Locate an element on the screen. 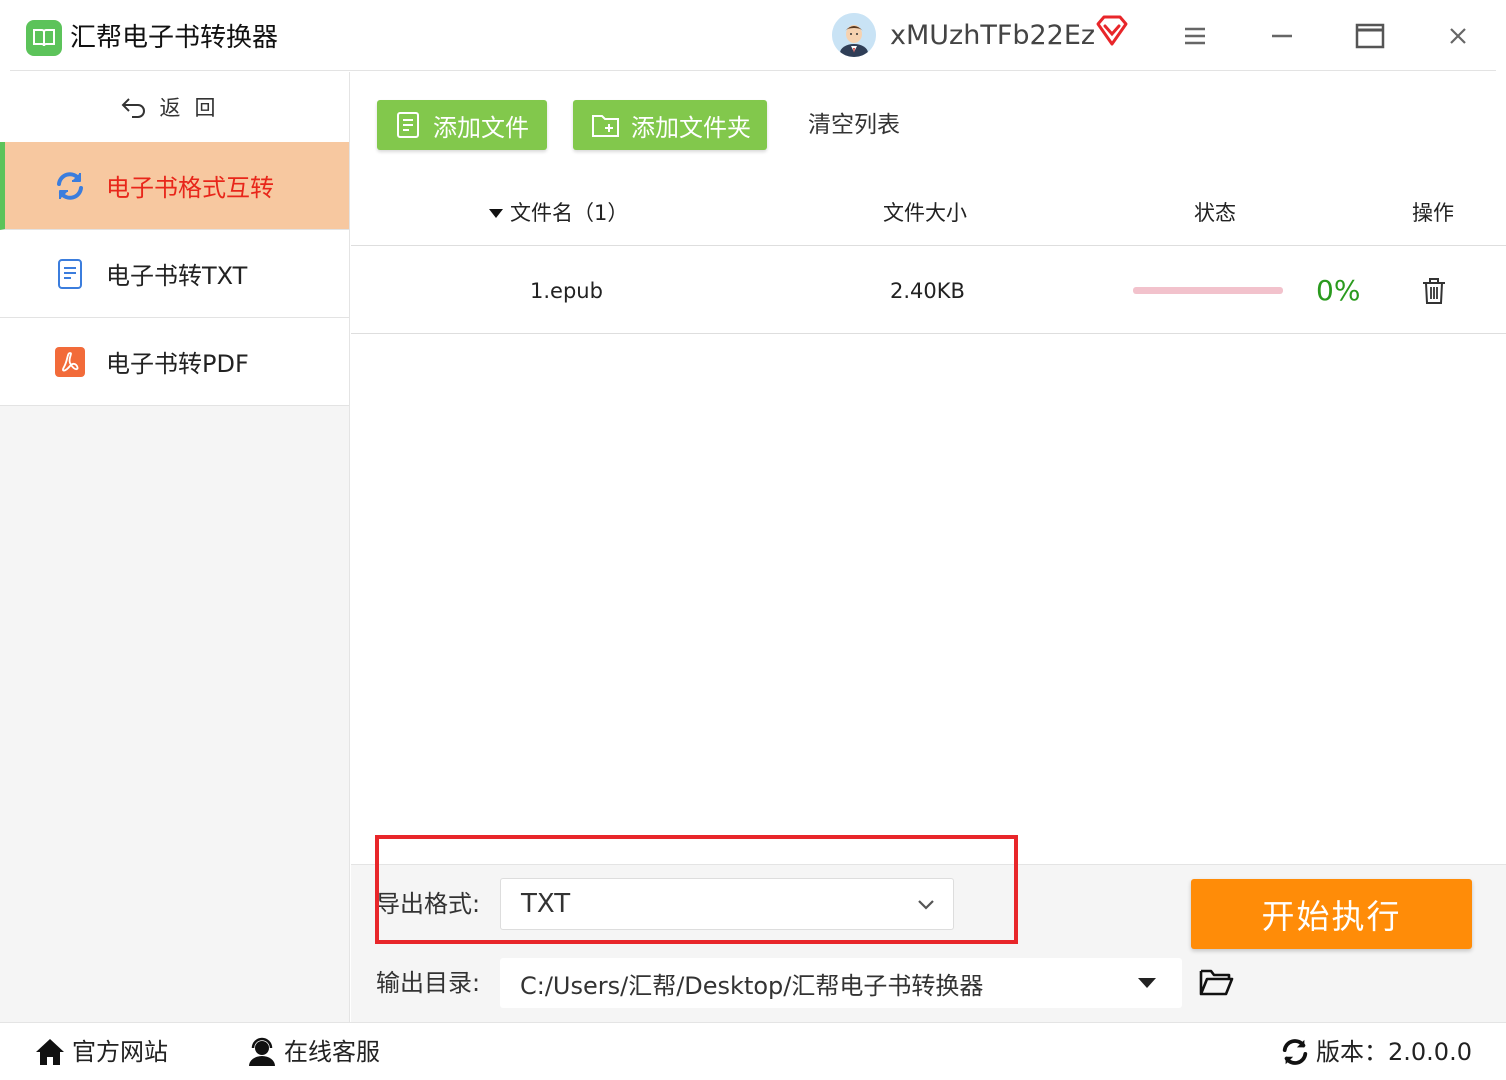 The width and height of the screenshot is (1506, 1080). sidebar-item-label: 电子书格式互转 is located at coordinates (190, 188).